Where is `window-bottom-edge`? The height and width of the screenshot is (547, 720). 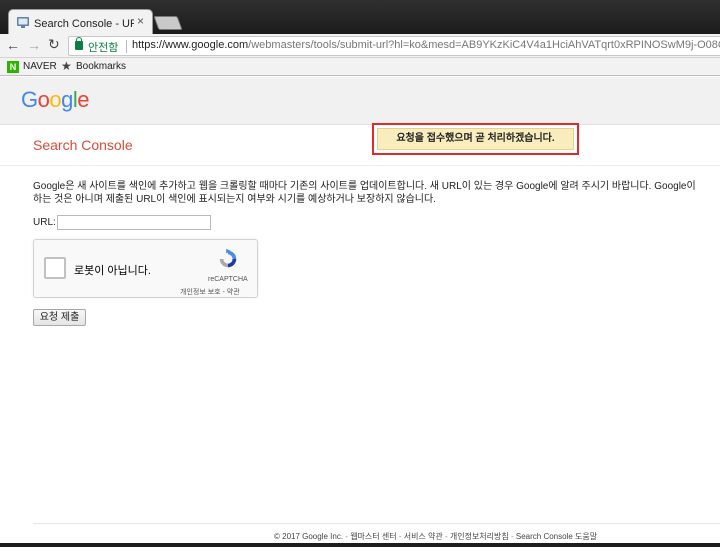
window-bottom-edge is located at coordinates (360, 545).